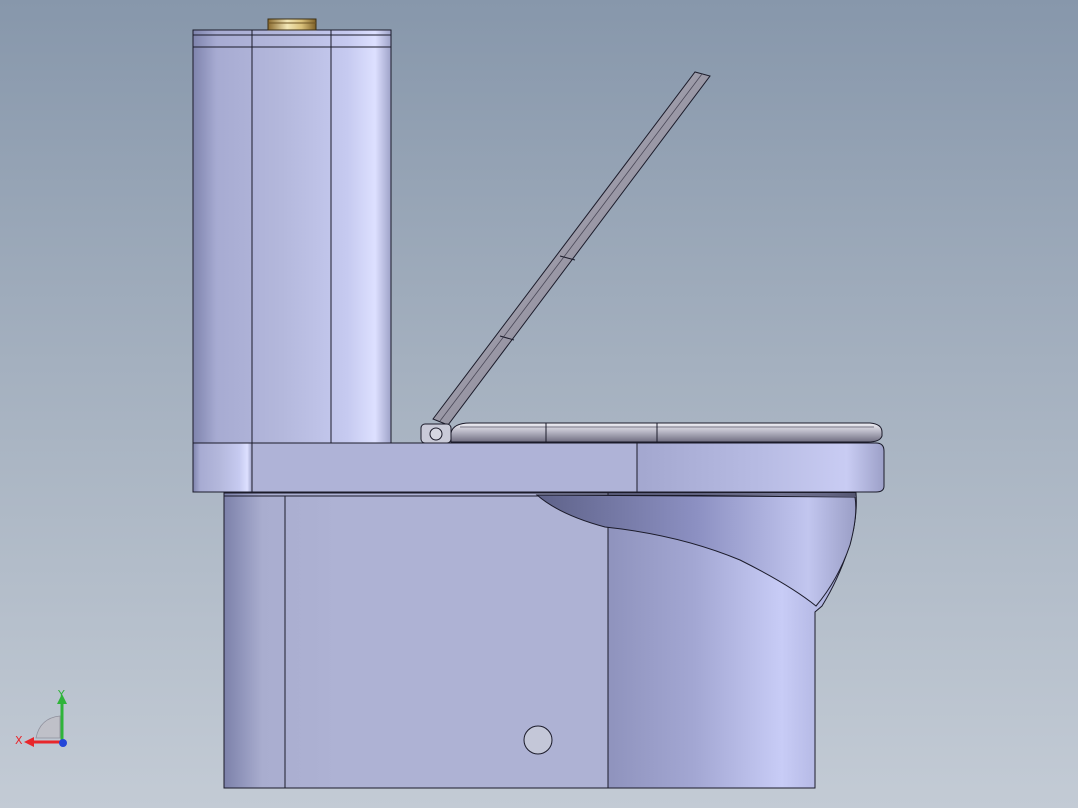 Image resolution: width=1078 pixels, height=808 pixels. What do you see at coordinates (292, 24) in the screenshot?
I see `tank-cap-button` at bounding box center [292, 24].